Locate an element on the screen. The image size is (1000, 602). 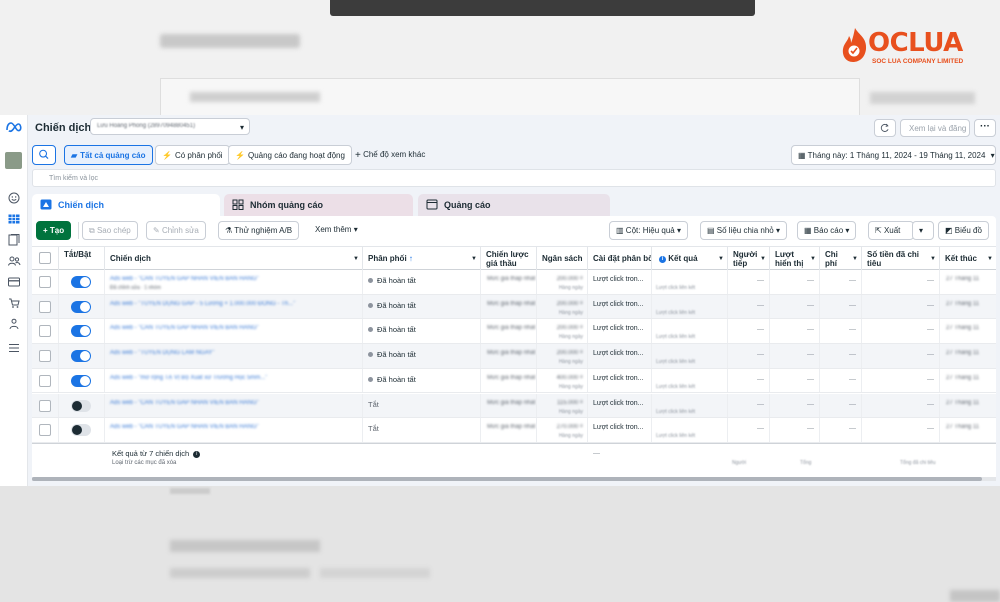
more-actions-label: Xem thêm is located at coordinates (333, 229).